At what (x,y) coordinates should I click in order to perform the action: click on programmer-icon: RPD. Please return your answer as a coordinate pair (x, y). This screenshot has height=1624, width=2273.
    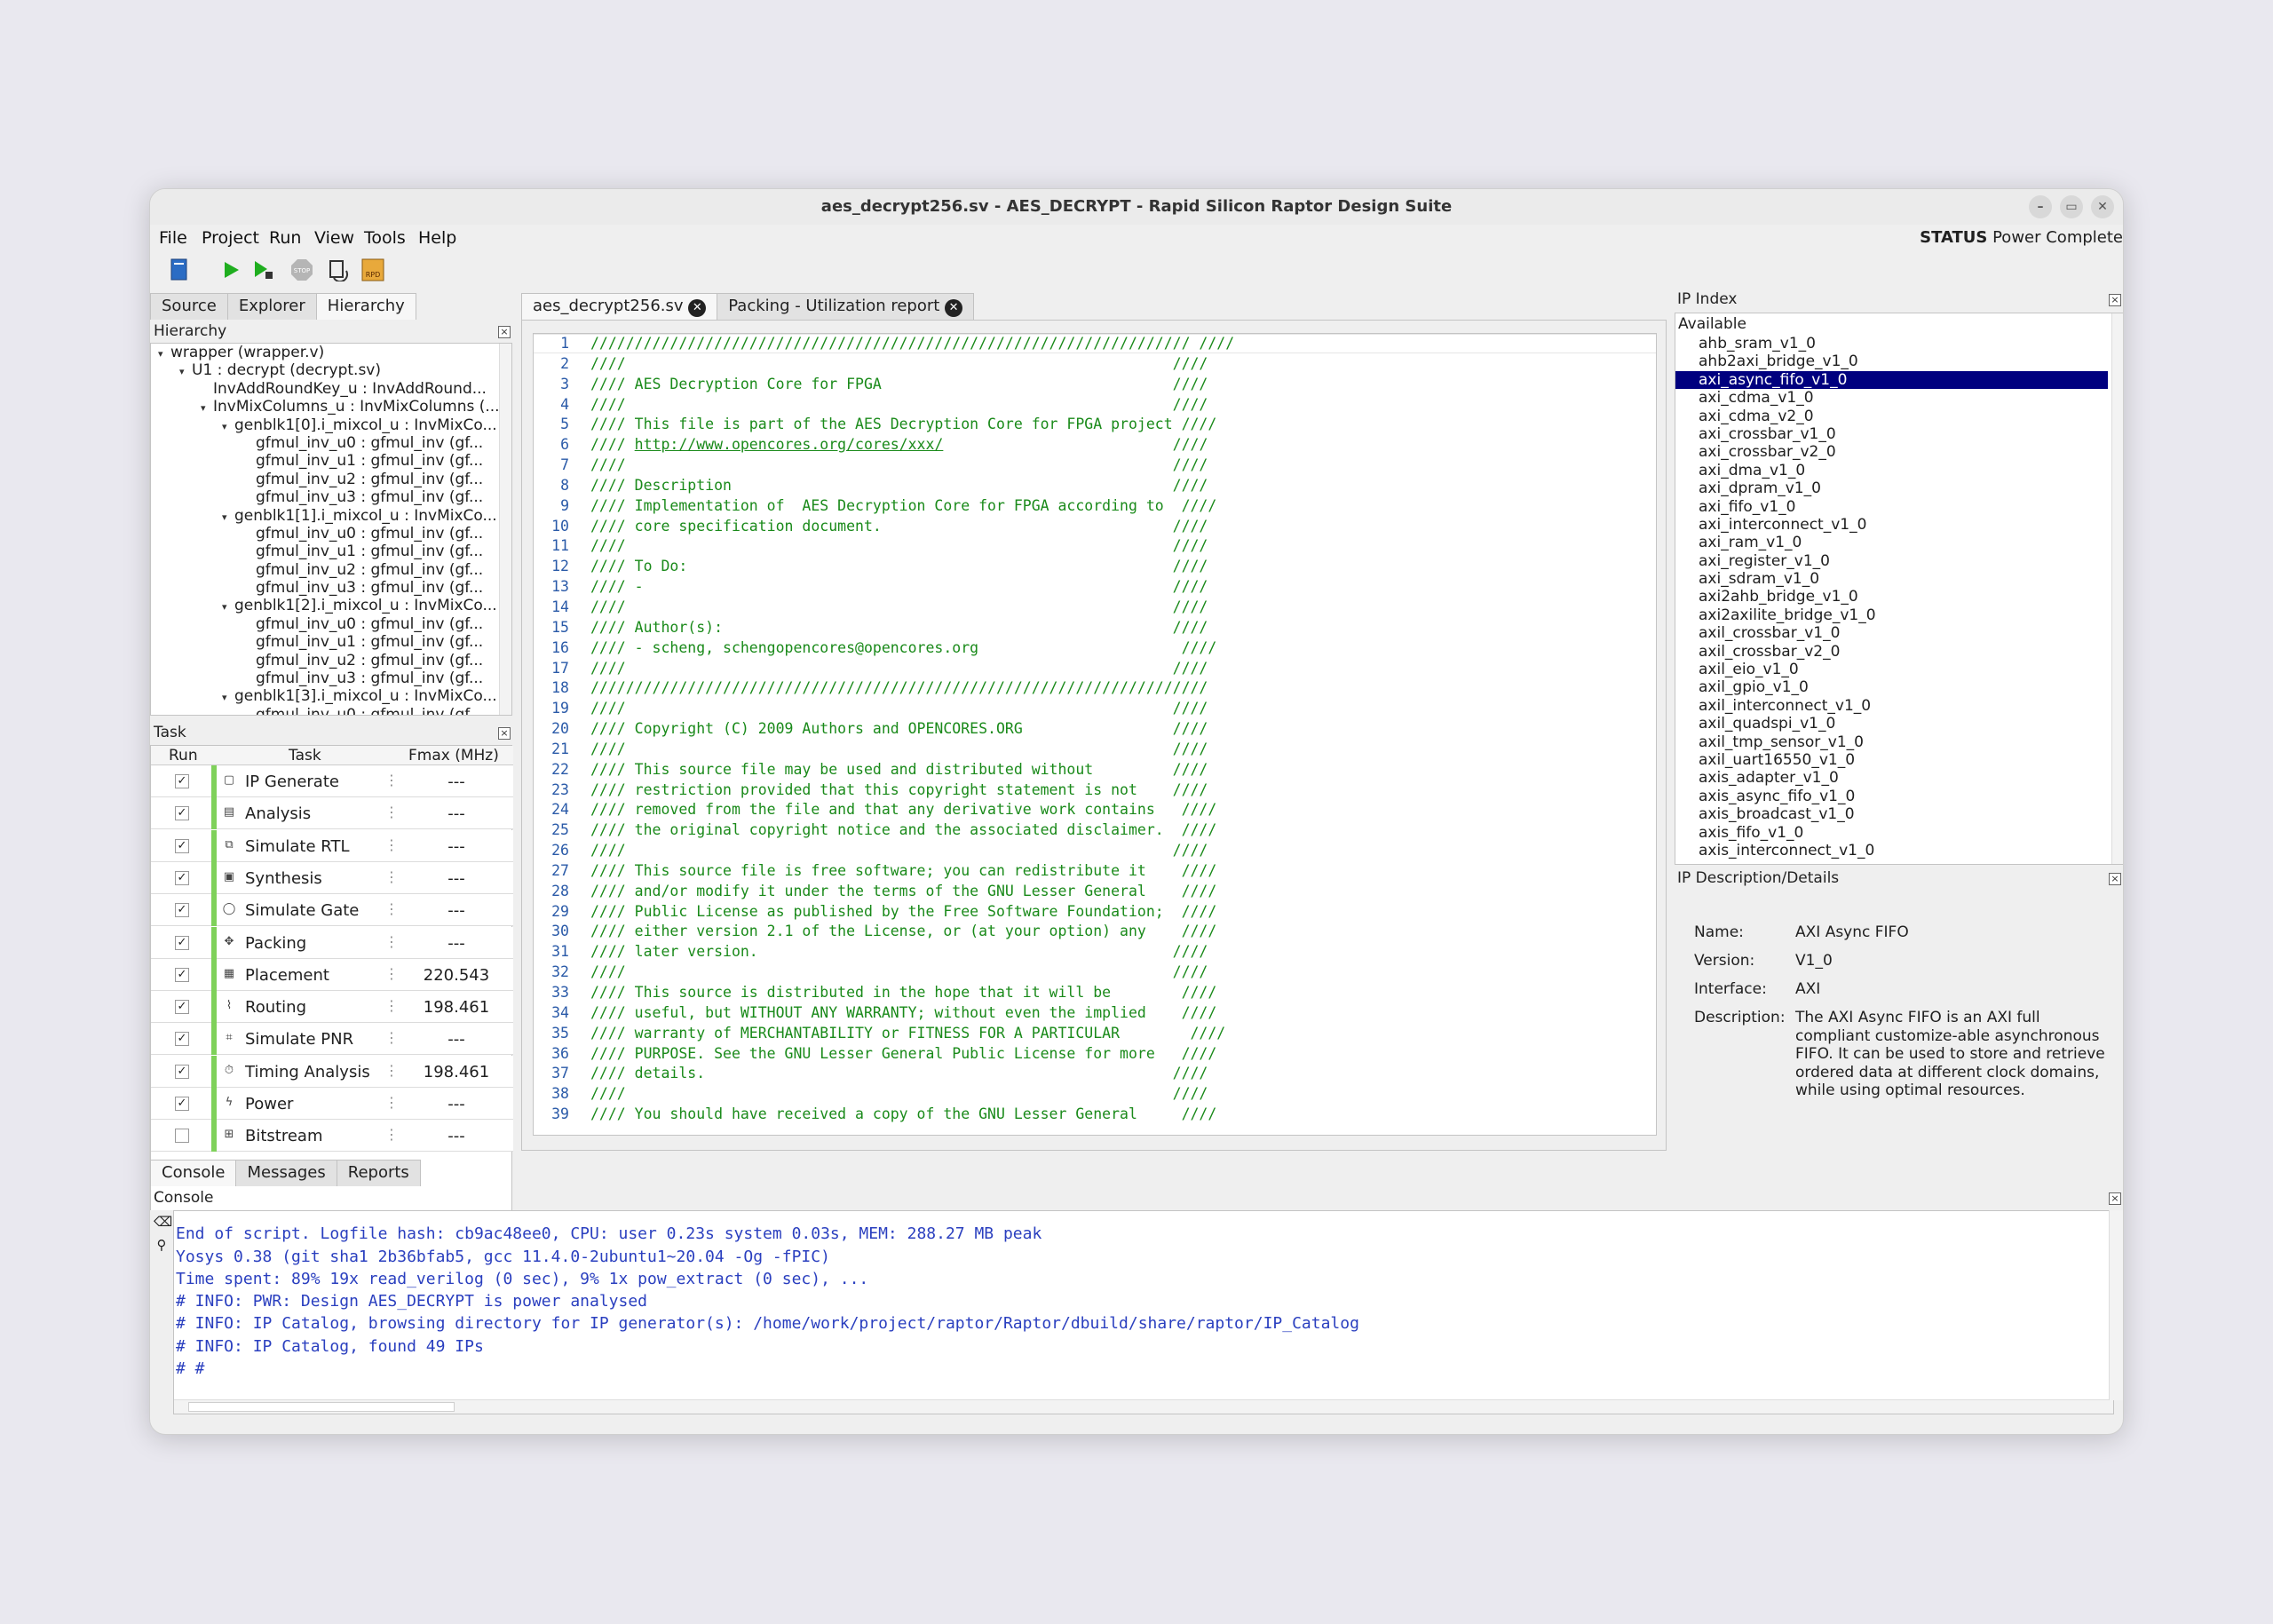
    Looking at the image, I should click on (373, 270).